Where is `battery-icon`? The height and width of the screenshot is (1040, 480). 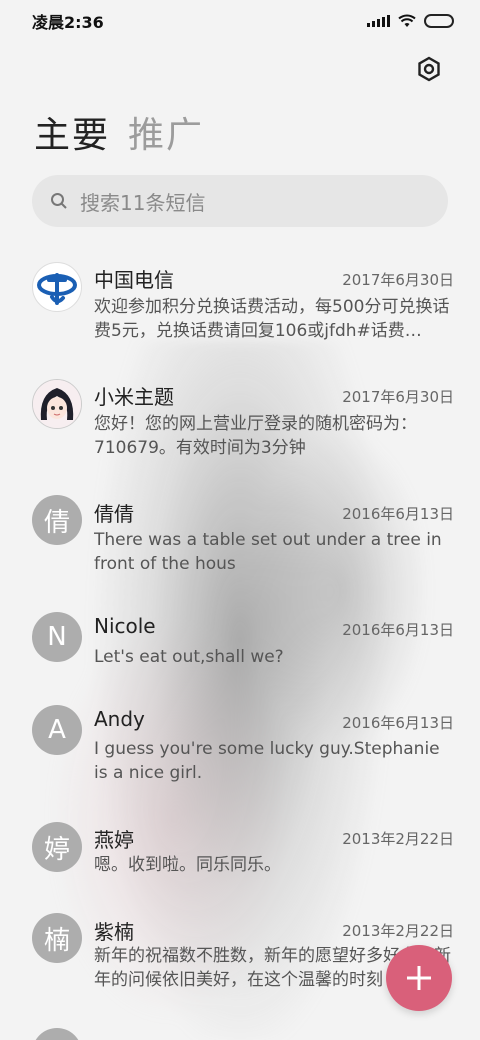 battery-icon is located at coordinates (439, 21).